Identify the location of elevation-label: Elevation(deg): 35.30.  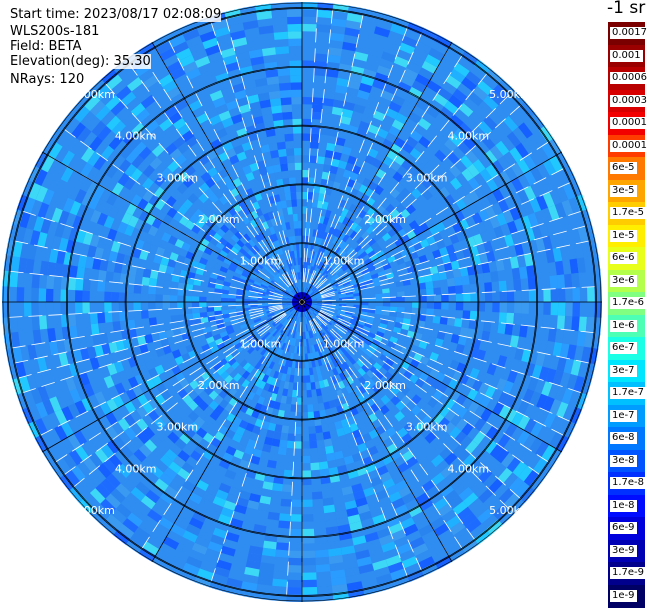
(80, 61).